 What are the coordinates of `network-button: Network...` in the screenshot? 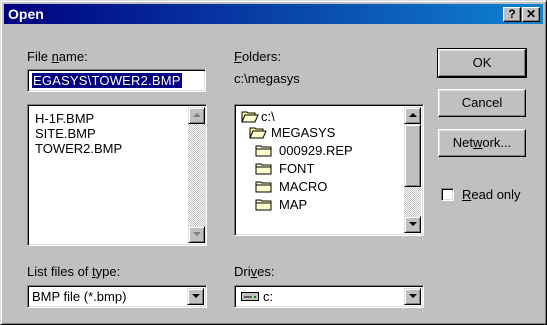 It's located at (482, 143).